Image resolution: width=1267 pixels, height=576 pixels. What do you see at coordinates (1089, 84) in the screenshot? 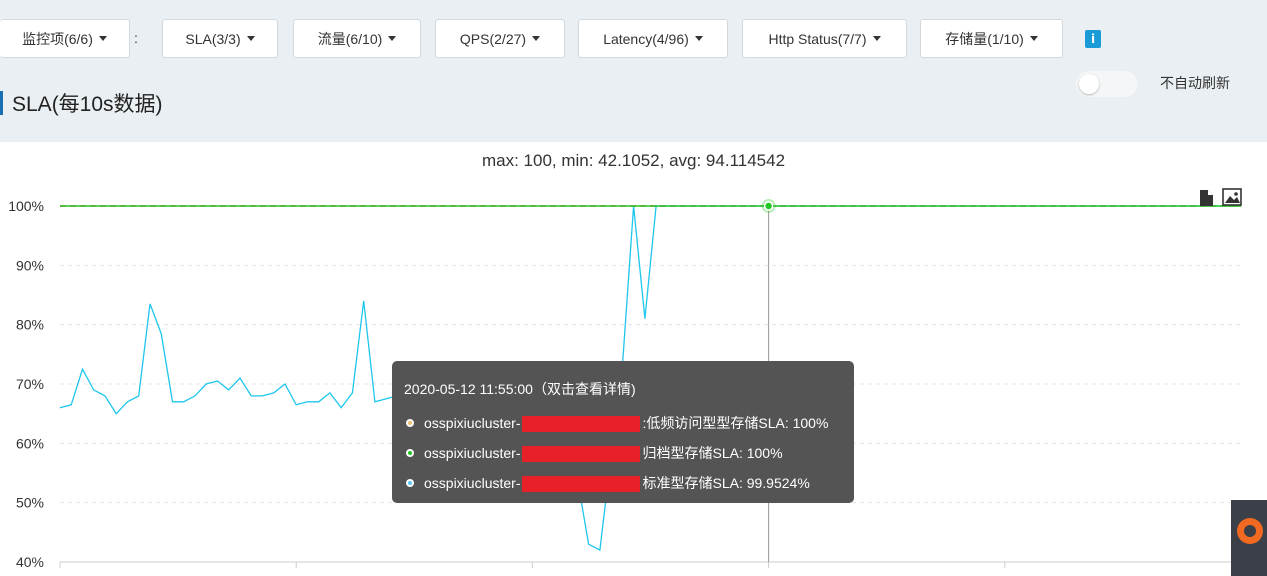
I see `toggle-knob` at bounding box center [1089, 84].